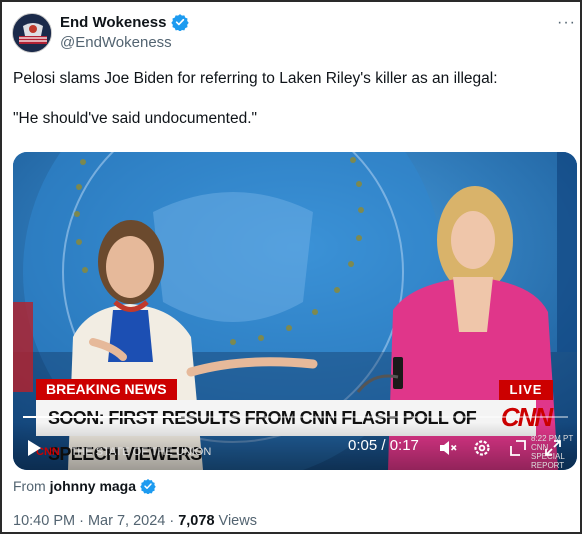  I want to click on views-count: 7,078, so click(196, 521).